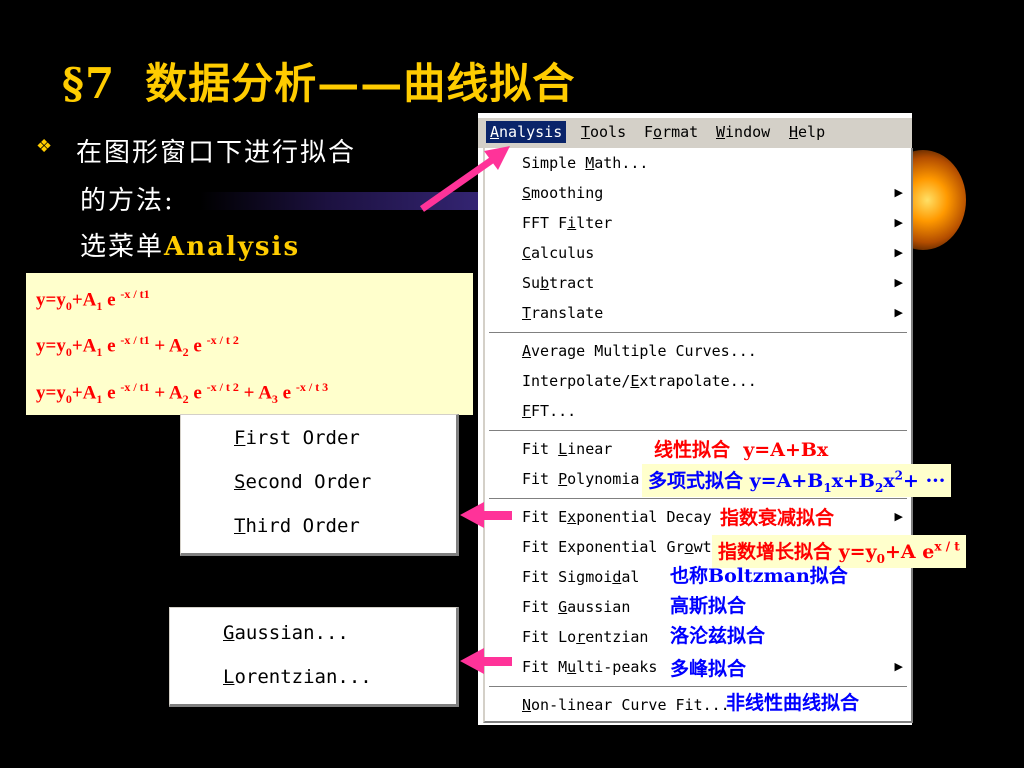 This screenshot has height=768, width=1024. What do you see at coordinates (486, 661) in the screenshot?
I see `arrow-to-multipeaks-icon` at bounding box center [486, 661].